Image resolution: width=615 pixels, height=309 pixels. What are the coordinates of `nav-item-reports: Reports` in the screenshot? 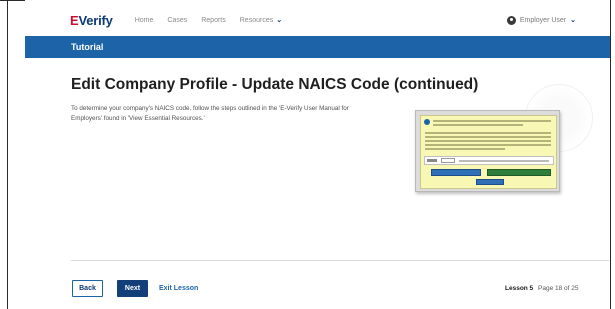 It's located at (213, 20).